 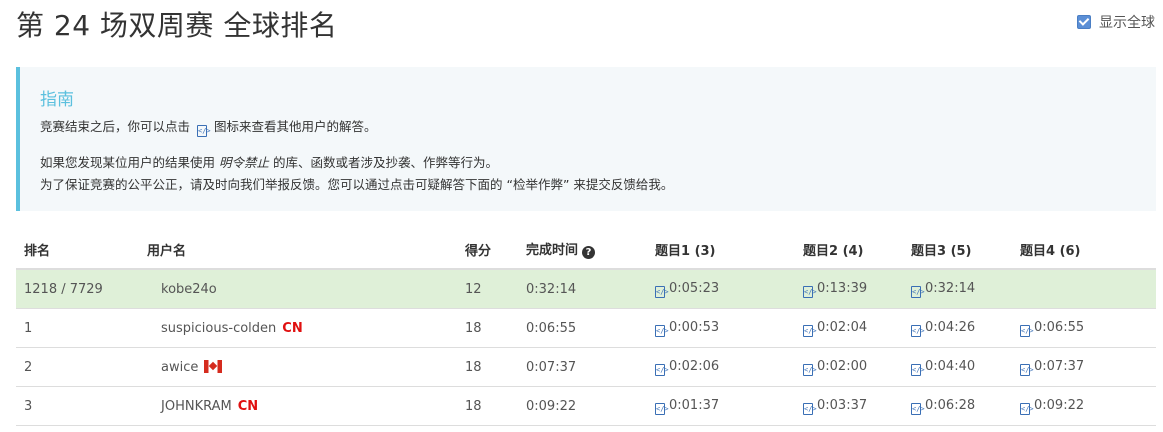 I want to click on q3-cell: </>0:04:40, so click(x=957, y=367).